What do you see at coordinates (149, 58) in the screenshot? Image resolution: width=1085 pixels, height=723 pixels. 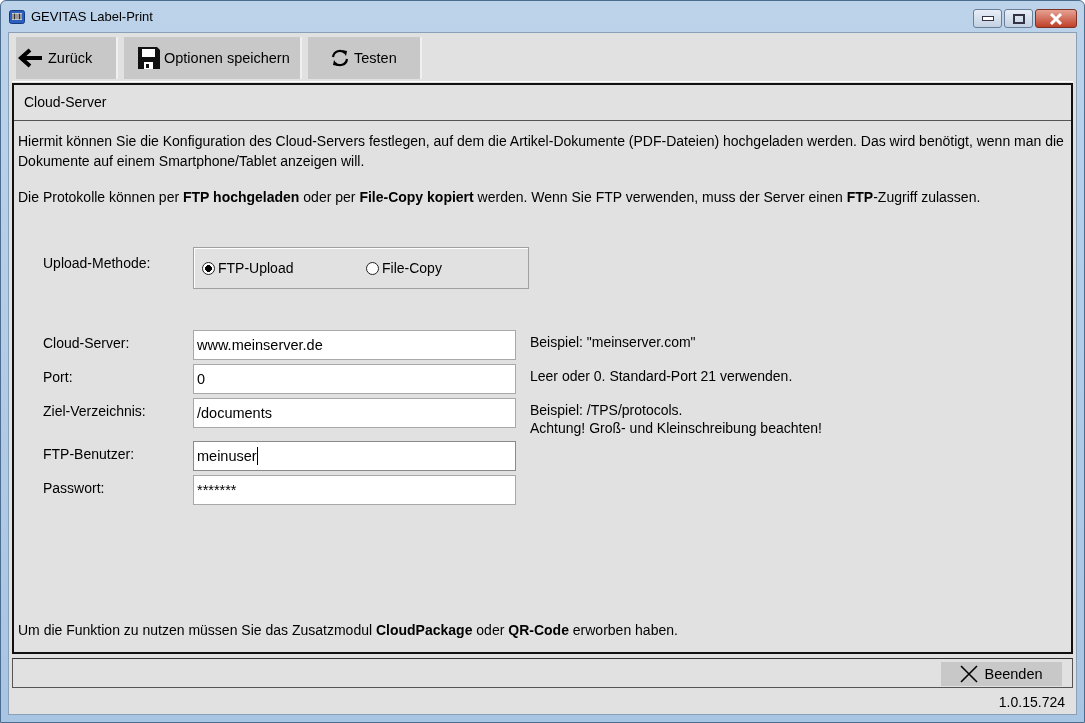 I see `save-icon` at bounding box center [149, 58].